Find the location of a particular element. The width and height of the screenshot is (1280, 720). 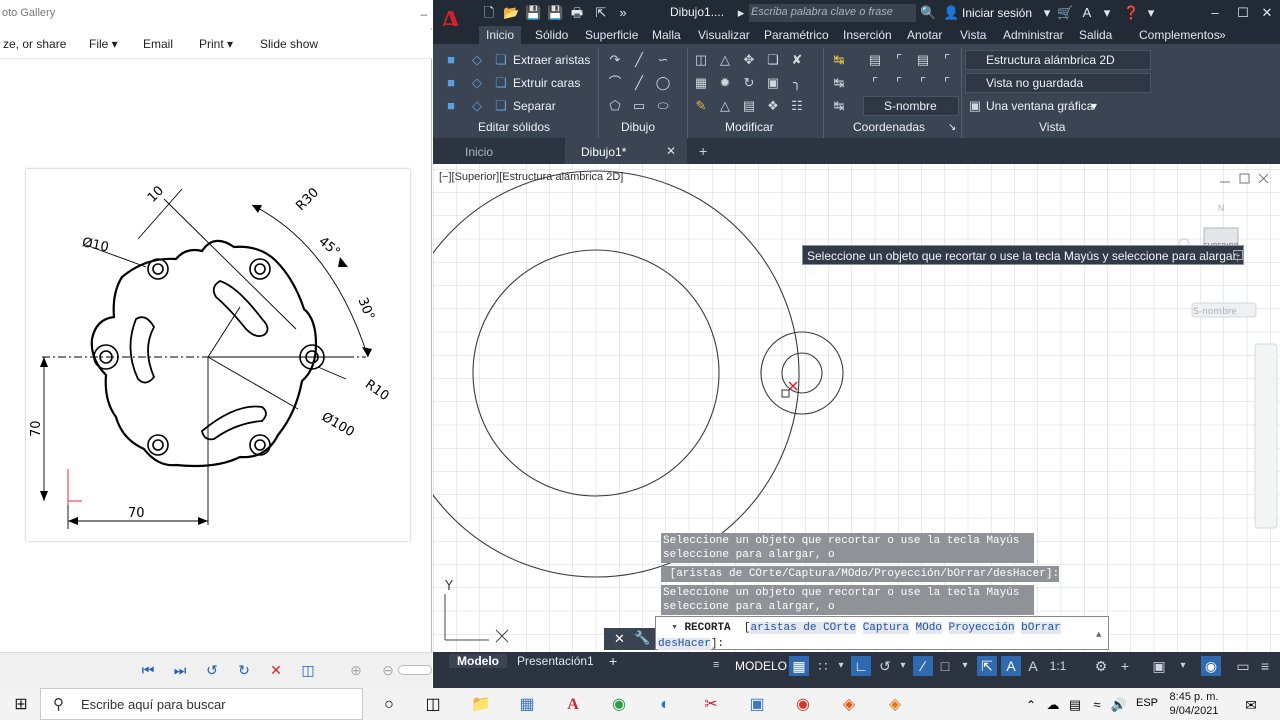

tab-malla: Malla is located at coordinates (666, 35).